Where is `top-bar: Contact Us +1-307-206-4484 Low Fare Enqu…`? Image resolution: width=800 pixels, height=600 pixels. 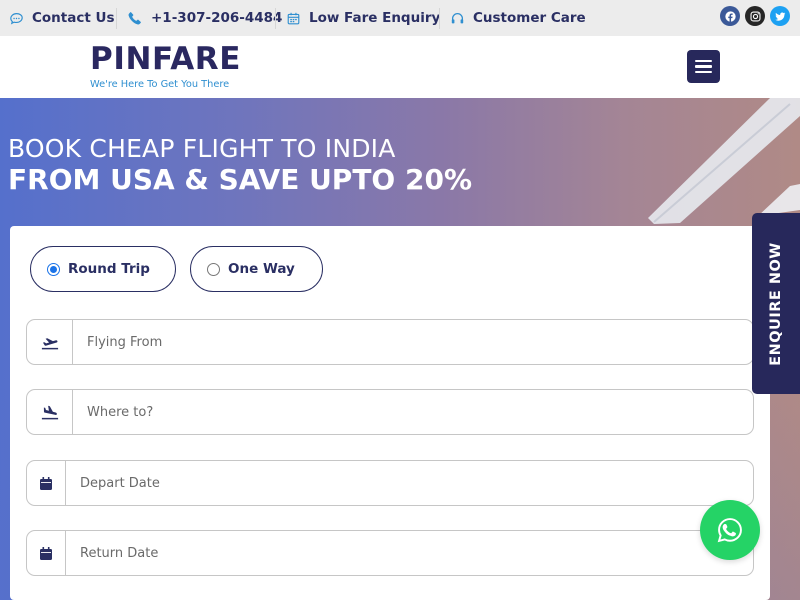 top-bar: Contact Us +1-307-206-4484 Low Fare Enqu… is located at coordinates (400, 18).